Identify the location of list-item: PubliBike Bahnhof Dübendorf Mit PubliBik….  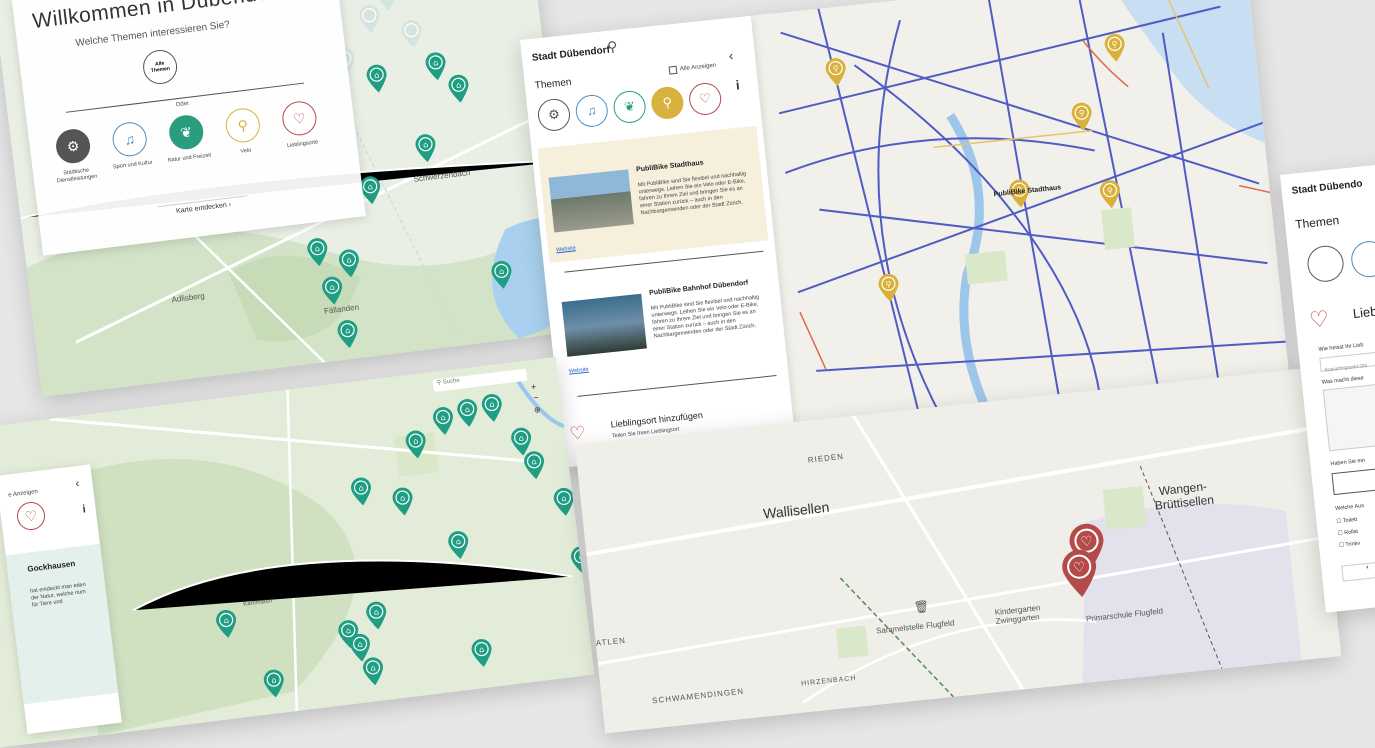
(666, 323).